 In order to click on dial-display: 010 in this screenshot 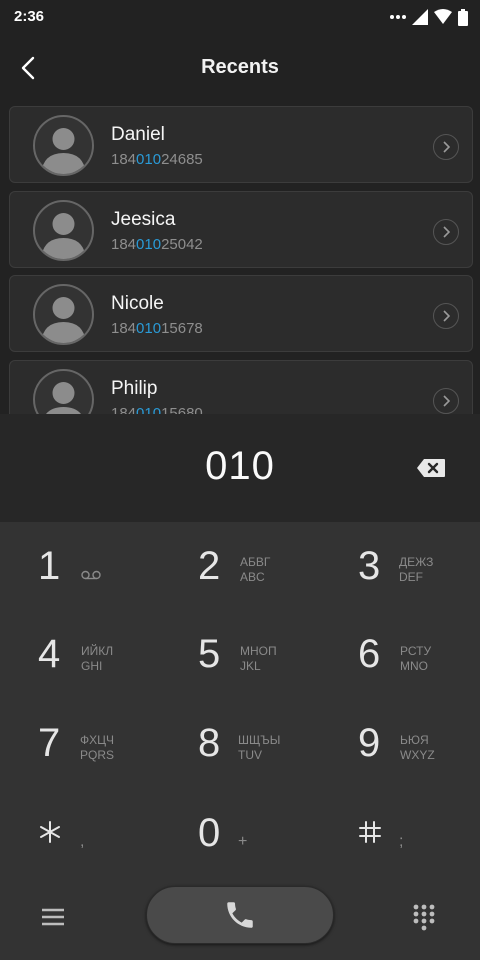, I will do `click(240, 468)`.